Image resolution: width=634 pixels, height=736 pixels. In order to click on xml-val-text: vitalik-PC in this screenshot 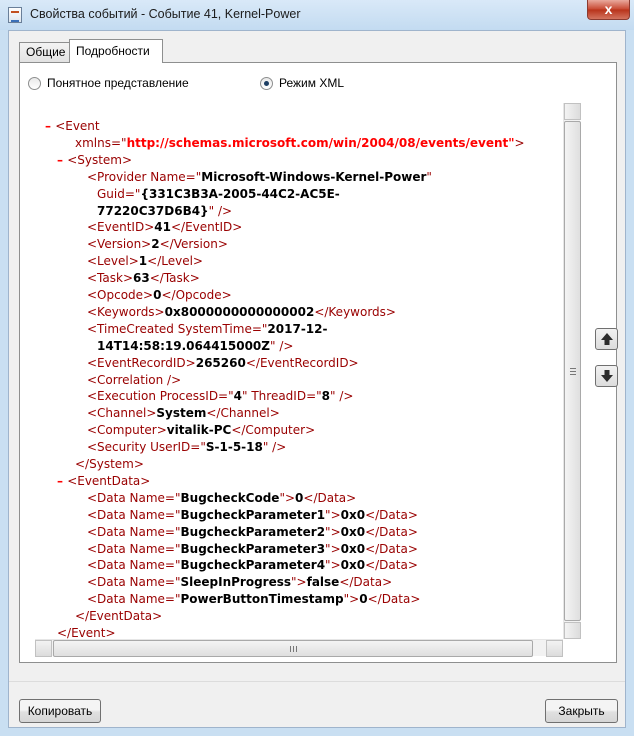, I will do `click(199, 430)`.